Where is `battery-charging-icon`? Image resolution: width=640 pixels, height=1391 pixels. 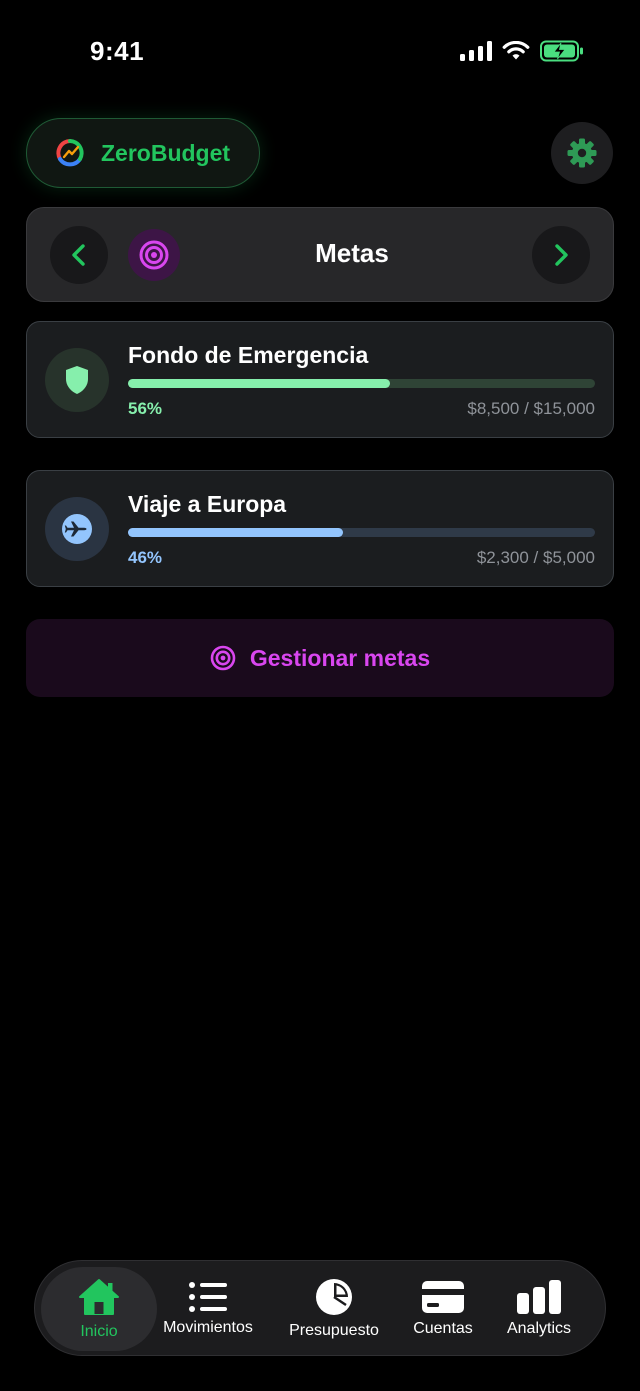 battery-charging-icon is located at coordinates (561, 51).